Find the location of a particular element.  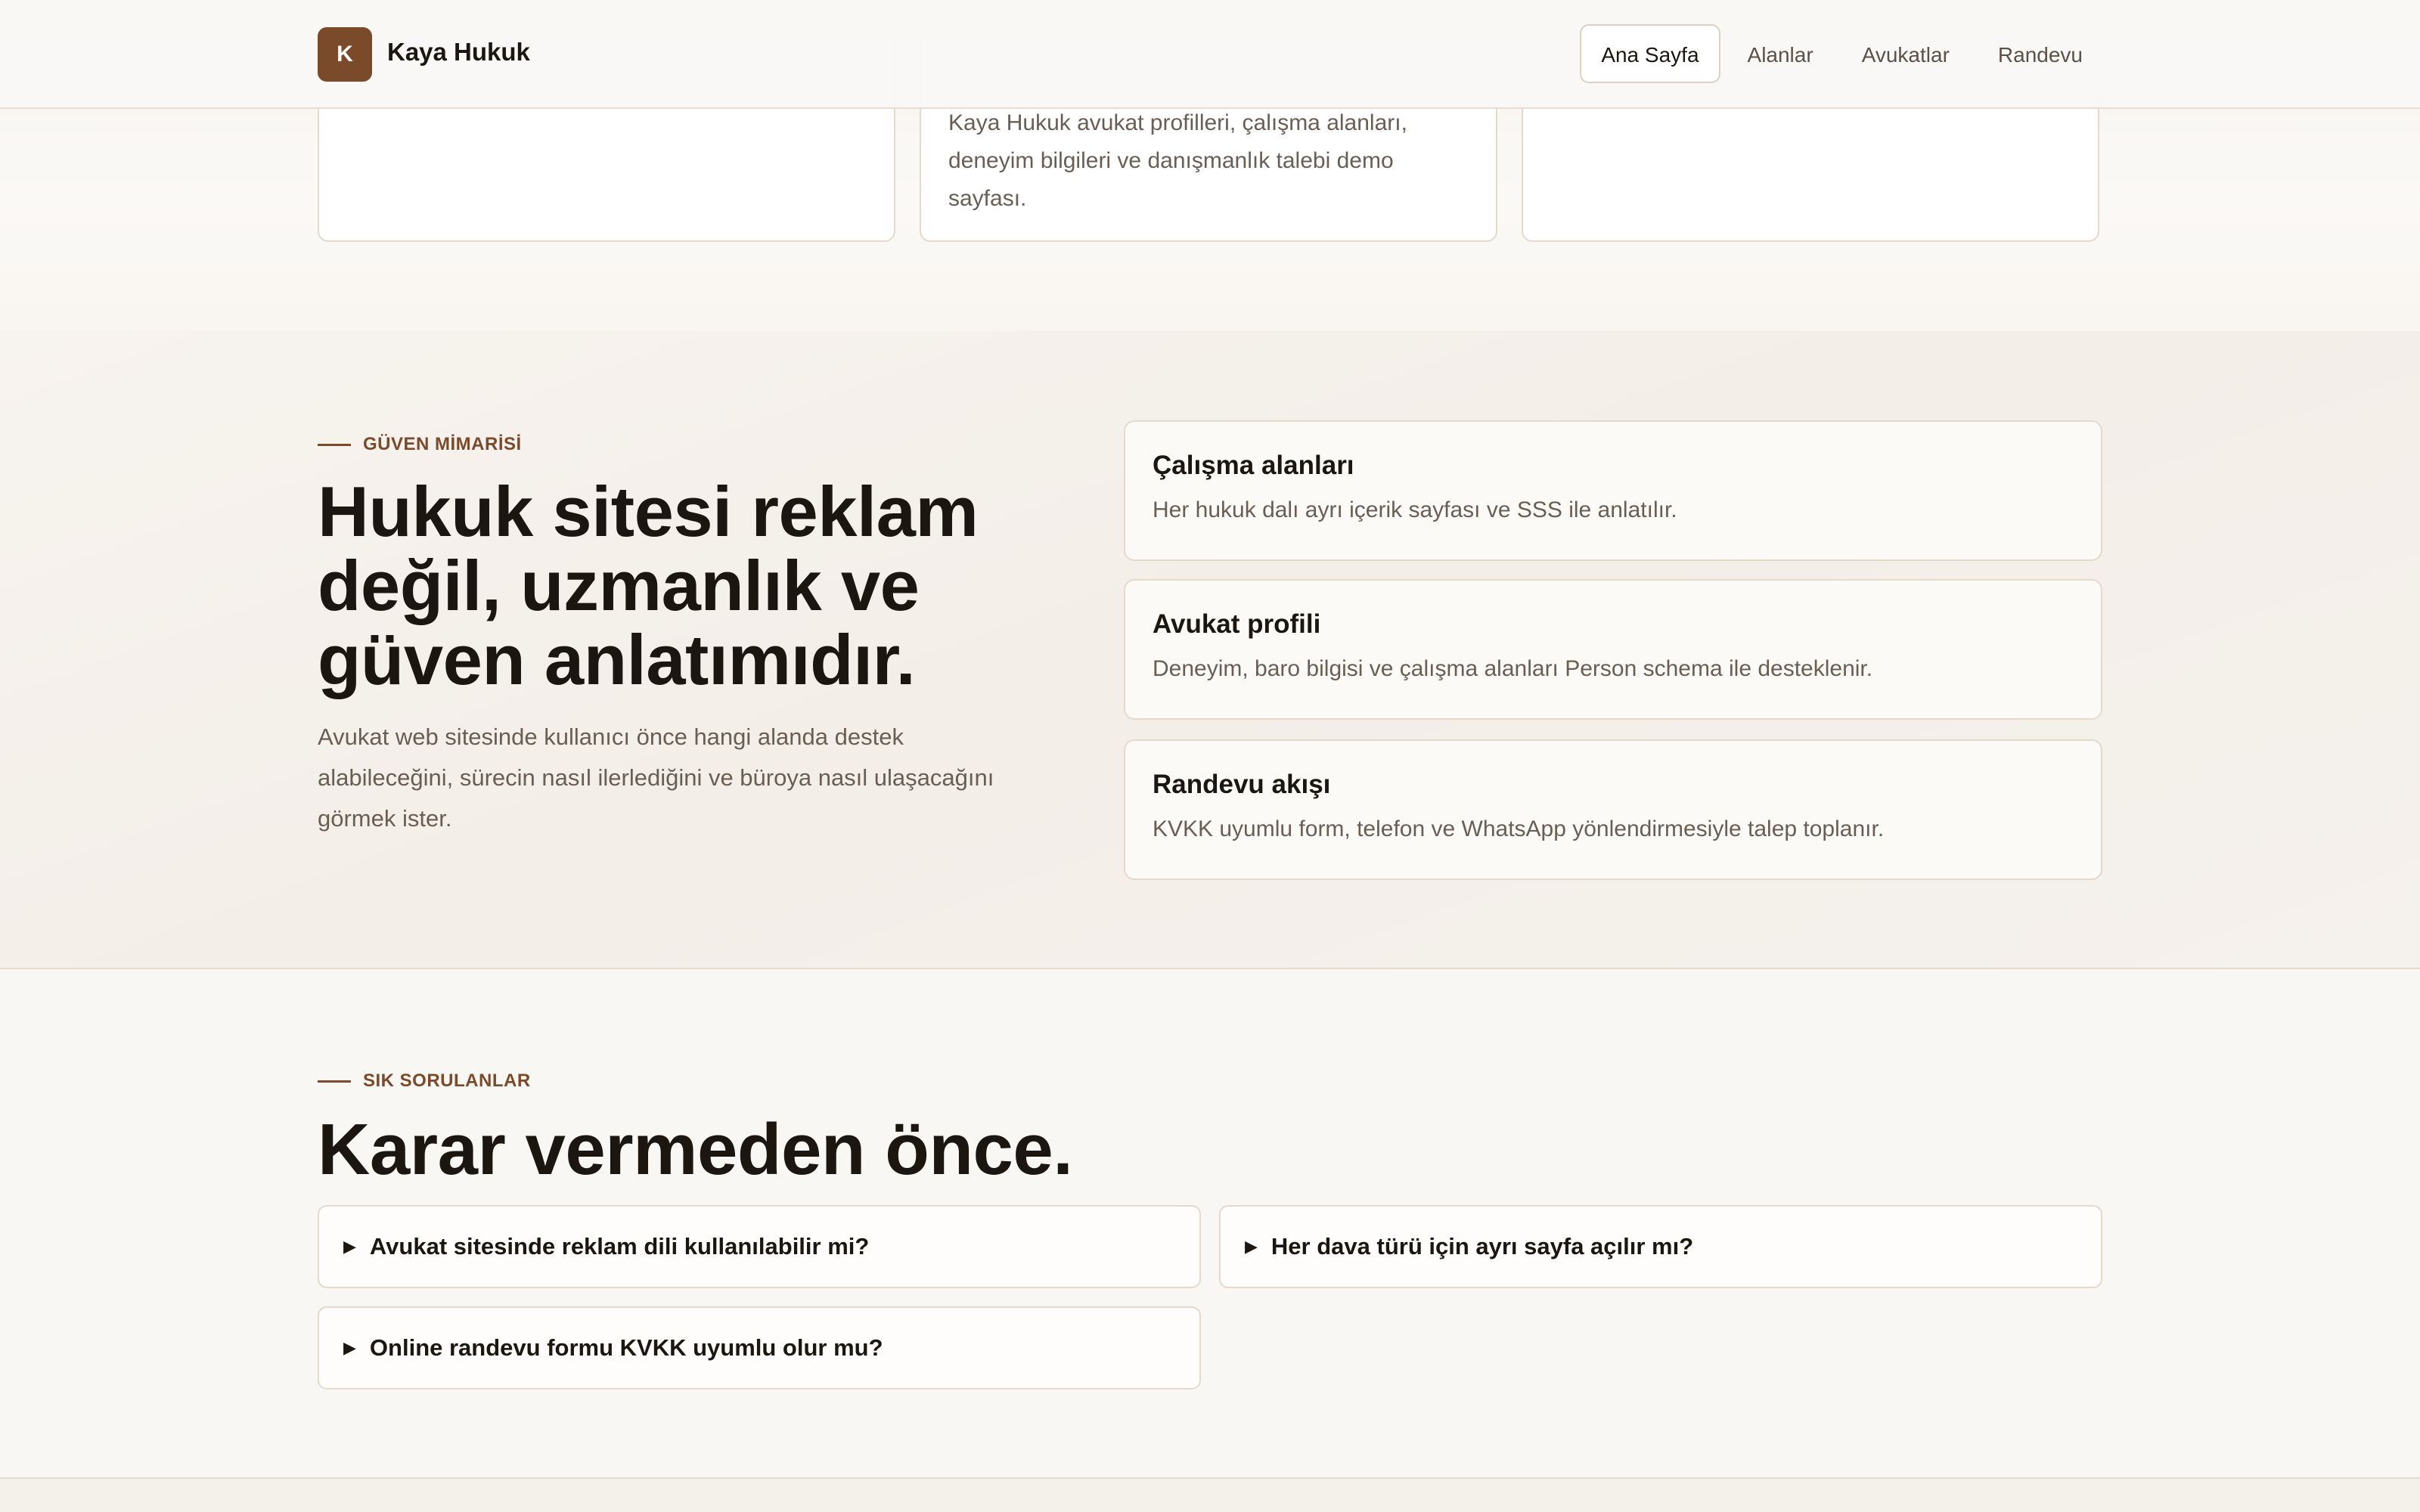

brand-name: Kaya Hukuk is located at coordinates (458, 52).